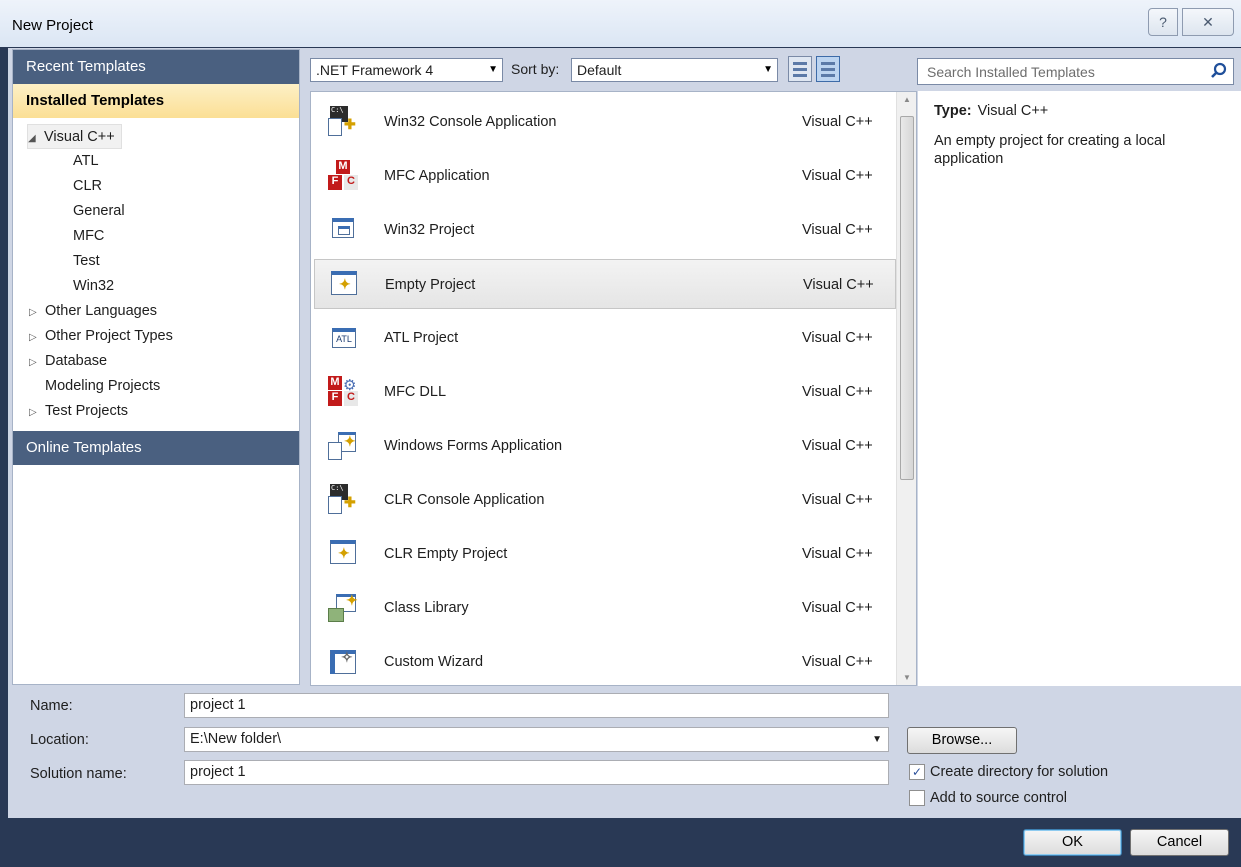  What do you see at coordinates (536, 739) in the screenshot?
I see `location-field: E:\New folder\ ▼` at bounding box center [536, 739].